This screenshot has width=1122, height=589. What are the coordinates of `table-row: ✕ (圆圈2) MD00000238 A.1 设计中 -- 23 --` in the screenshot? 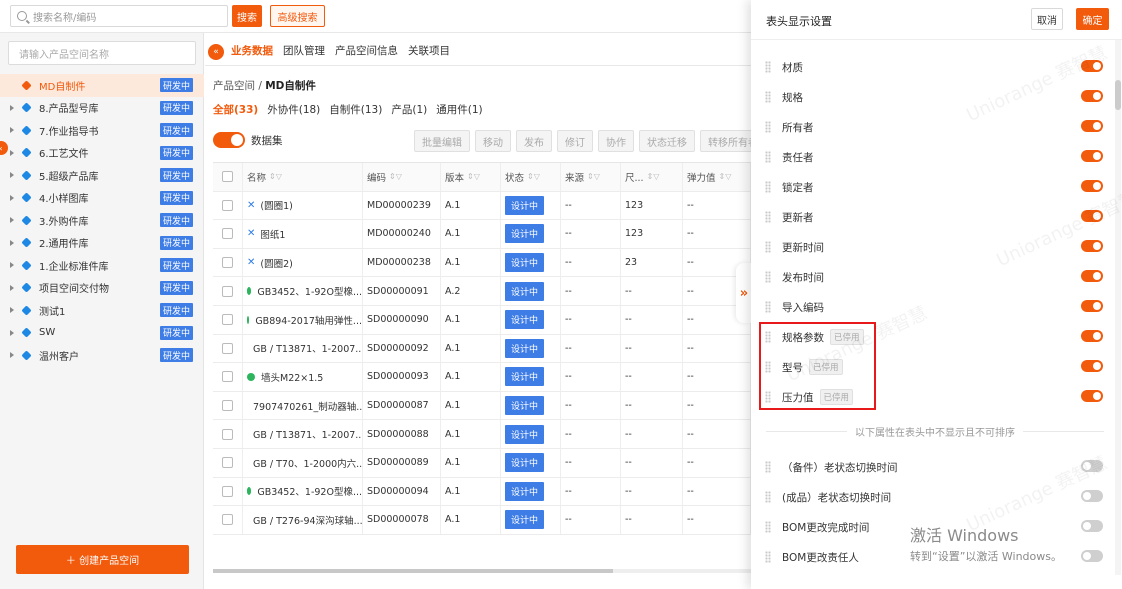 It's located at (482, 263).